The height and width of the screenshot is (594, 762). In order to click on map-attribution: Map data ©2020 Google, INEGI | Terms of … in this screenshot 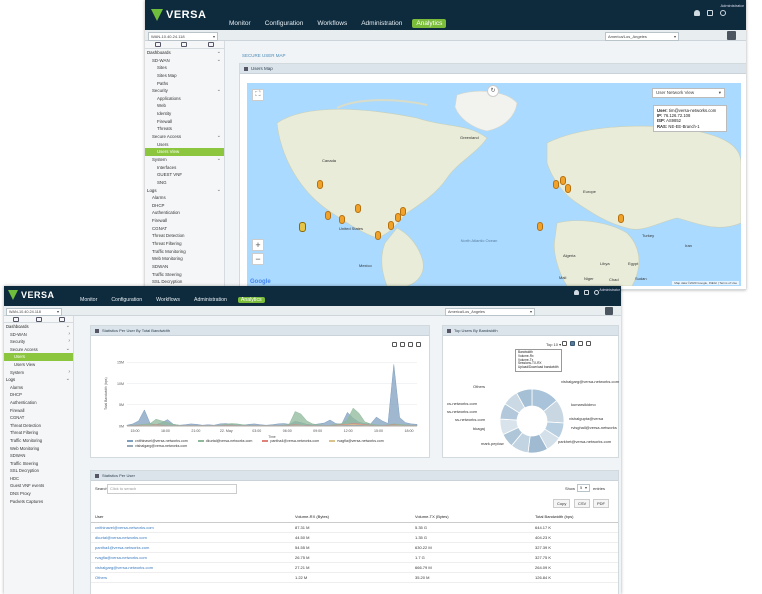, I will do `click(705, 283)`.